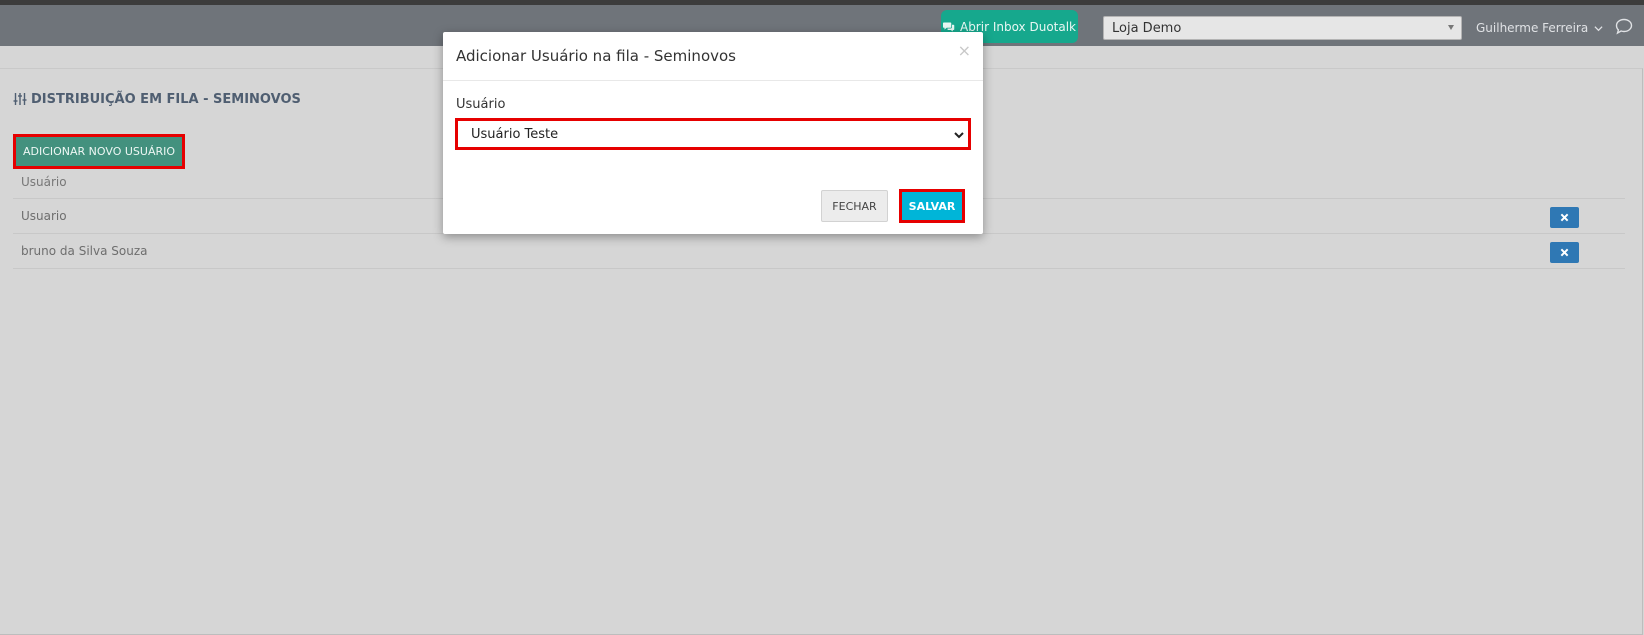 The height and width of the screenshot is (635, 1644). I want to click on dropdown-caret-icon, so click(1451, 27).